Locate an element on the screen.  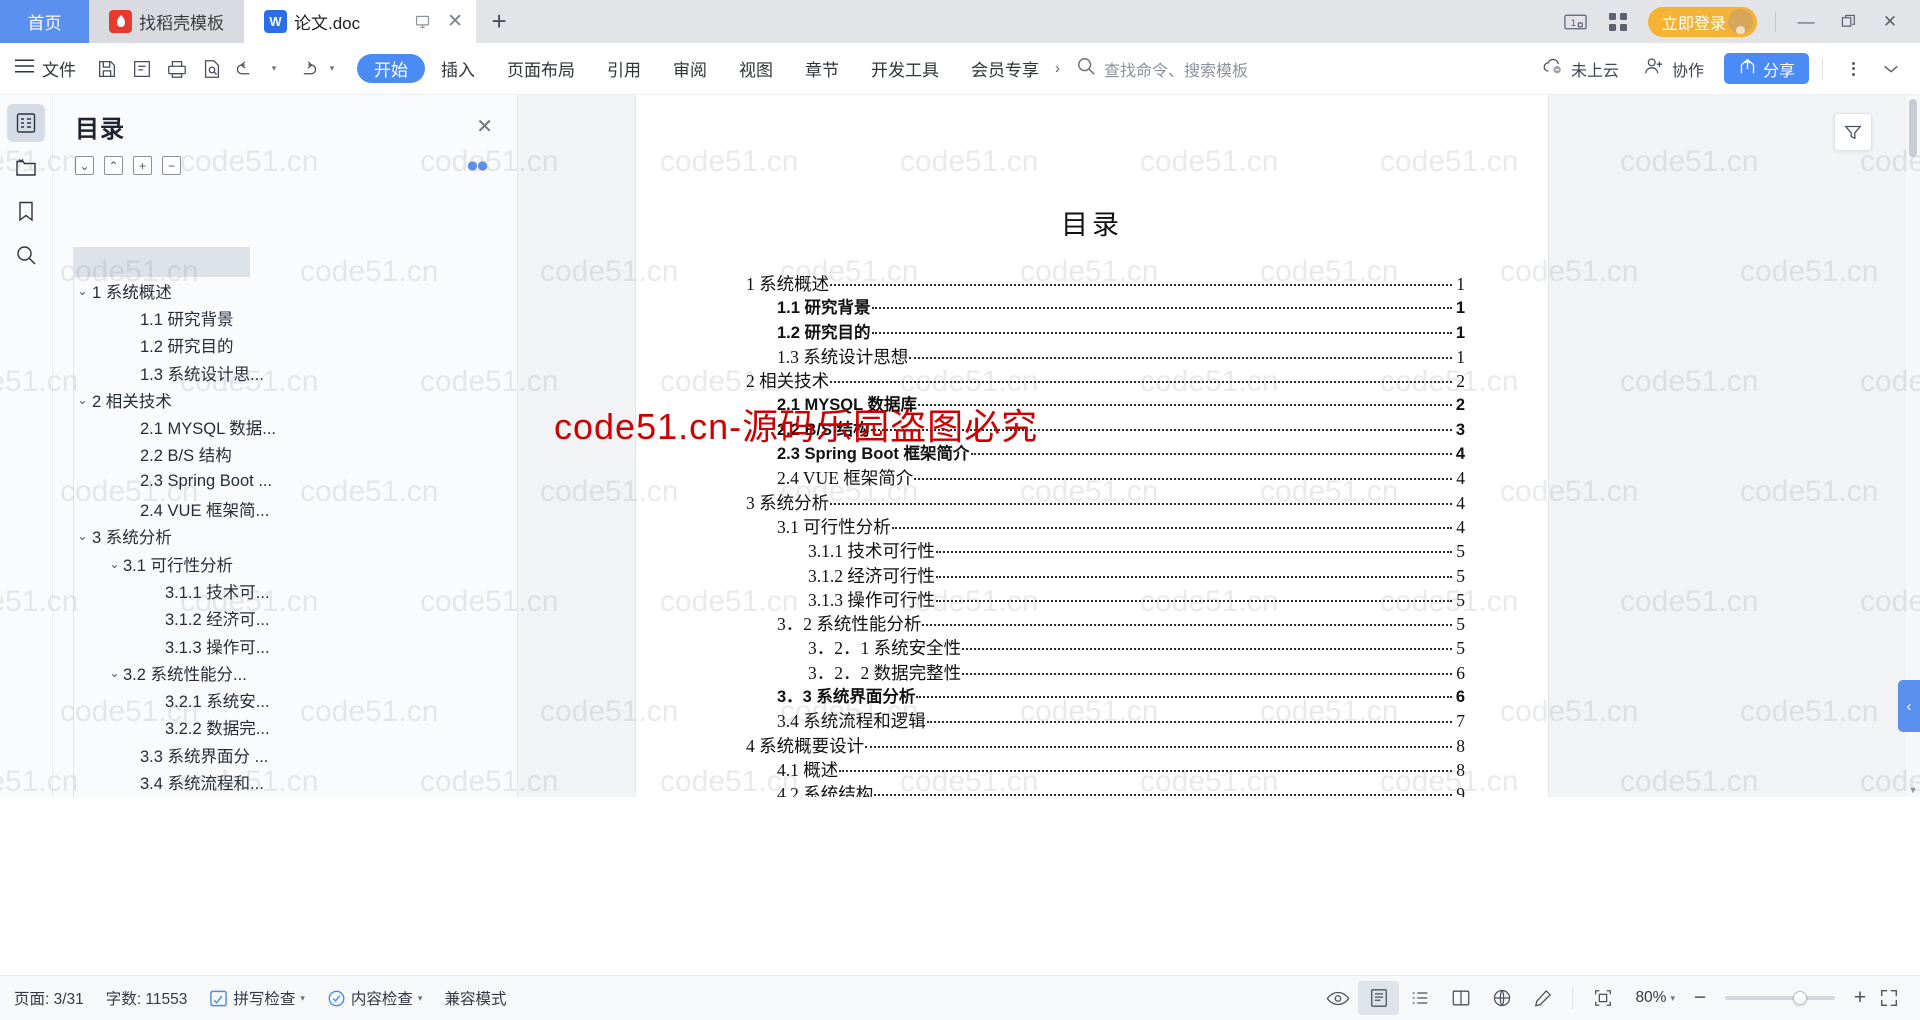
ribbon-tab-section: 章节 is located at coordinates (822, 68).